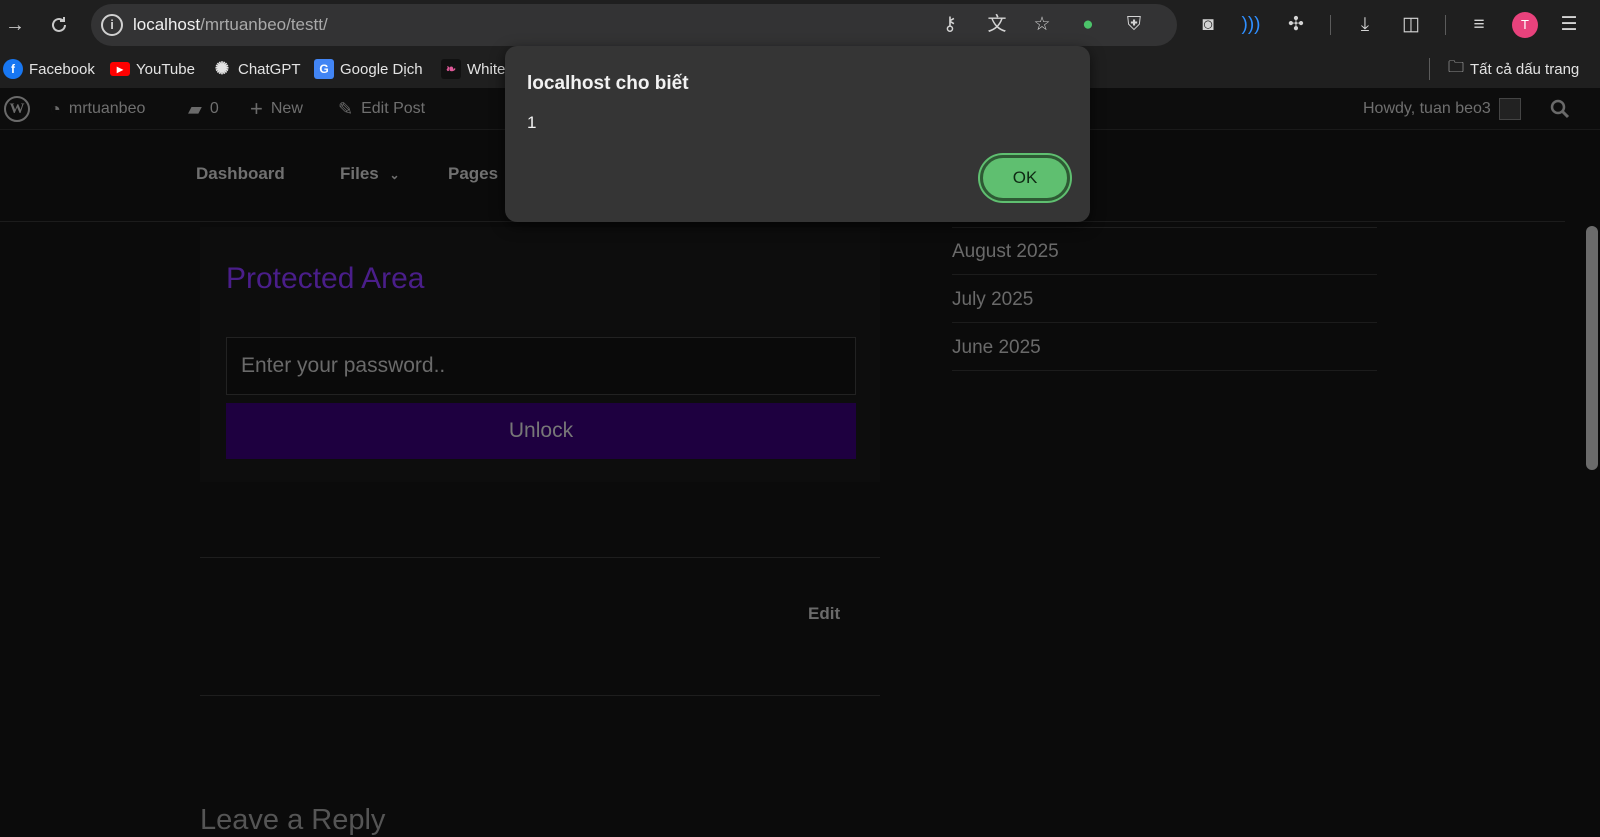  Describe the element at coordinates (1429, 69) in the screenshot. I see `bookmarks-divider` at that location.